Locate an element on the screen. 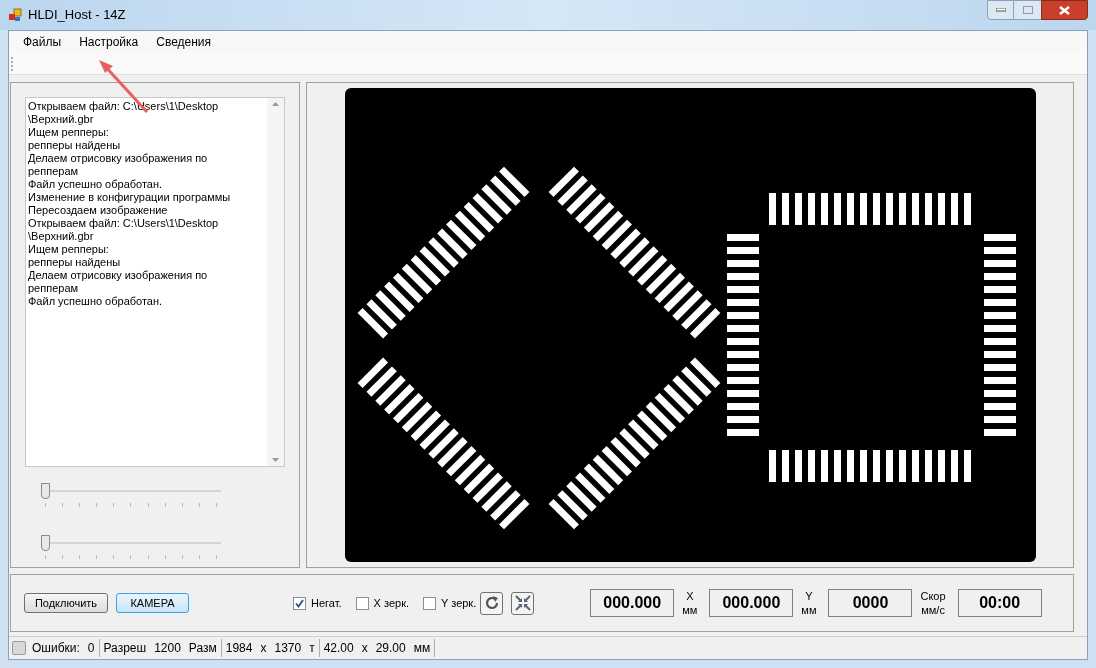  status-text: т is located at coordinates (312, 648).